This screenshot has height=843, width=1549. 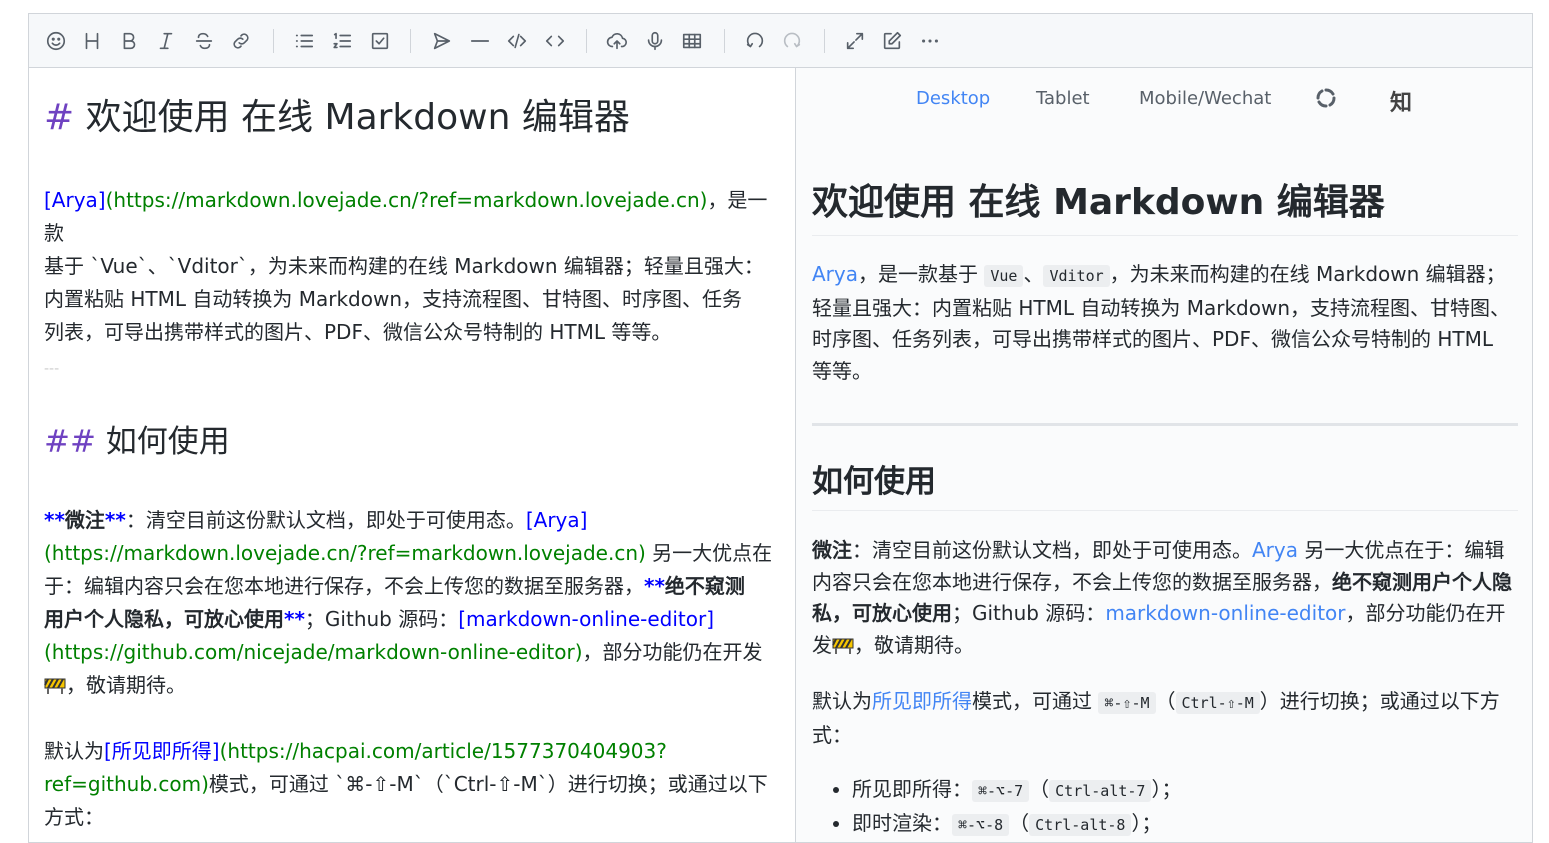 What do you see at coordinates (129, 41) in the screenshot?
I see `bold-icon` at bounding box center [129, 41].